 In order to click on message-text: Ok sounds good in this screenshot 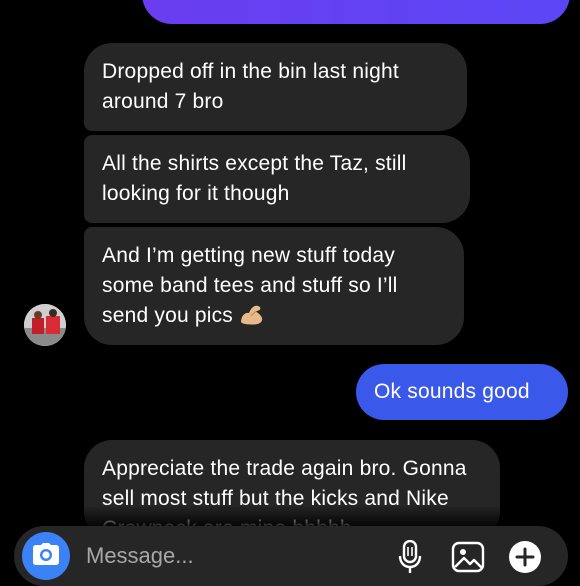, I will do `click(452, 391)`.